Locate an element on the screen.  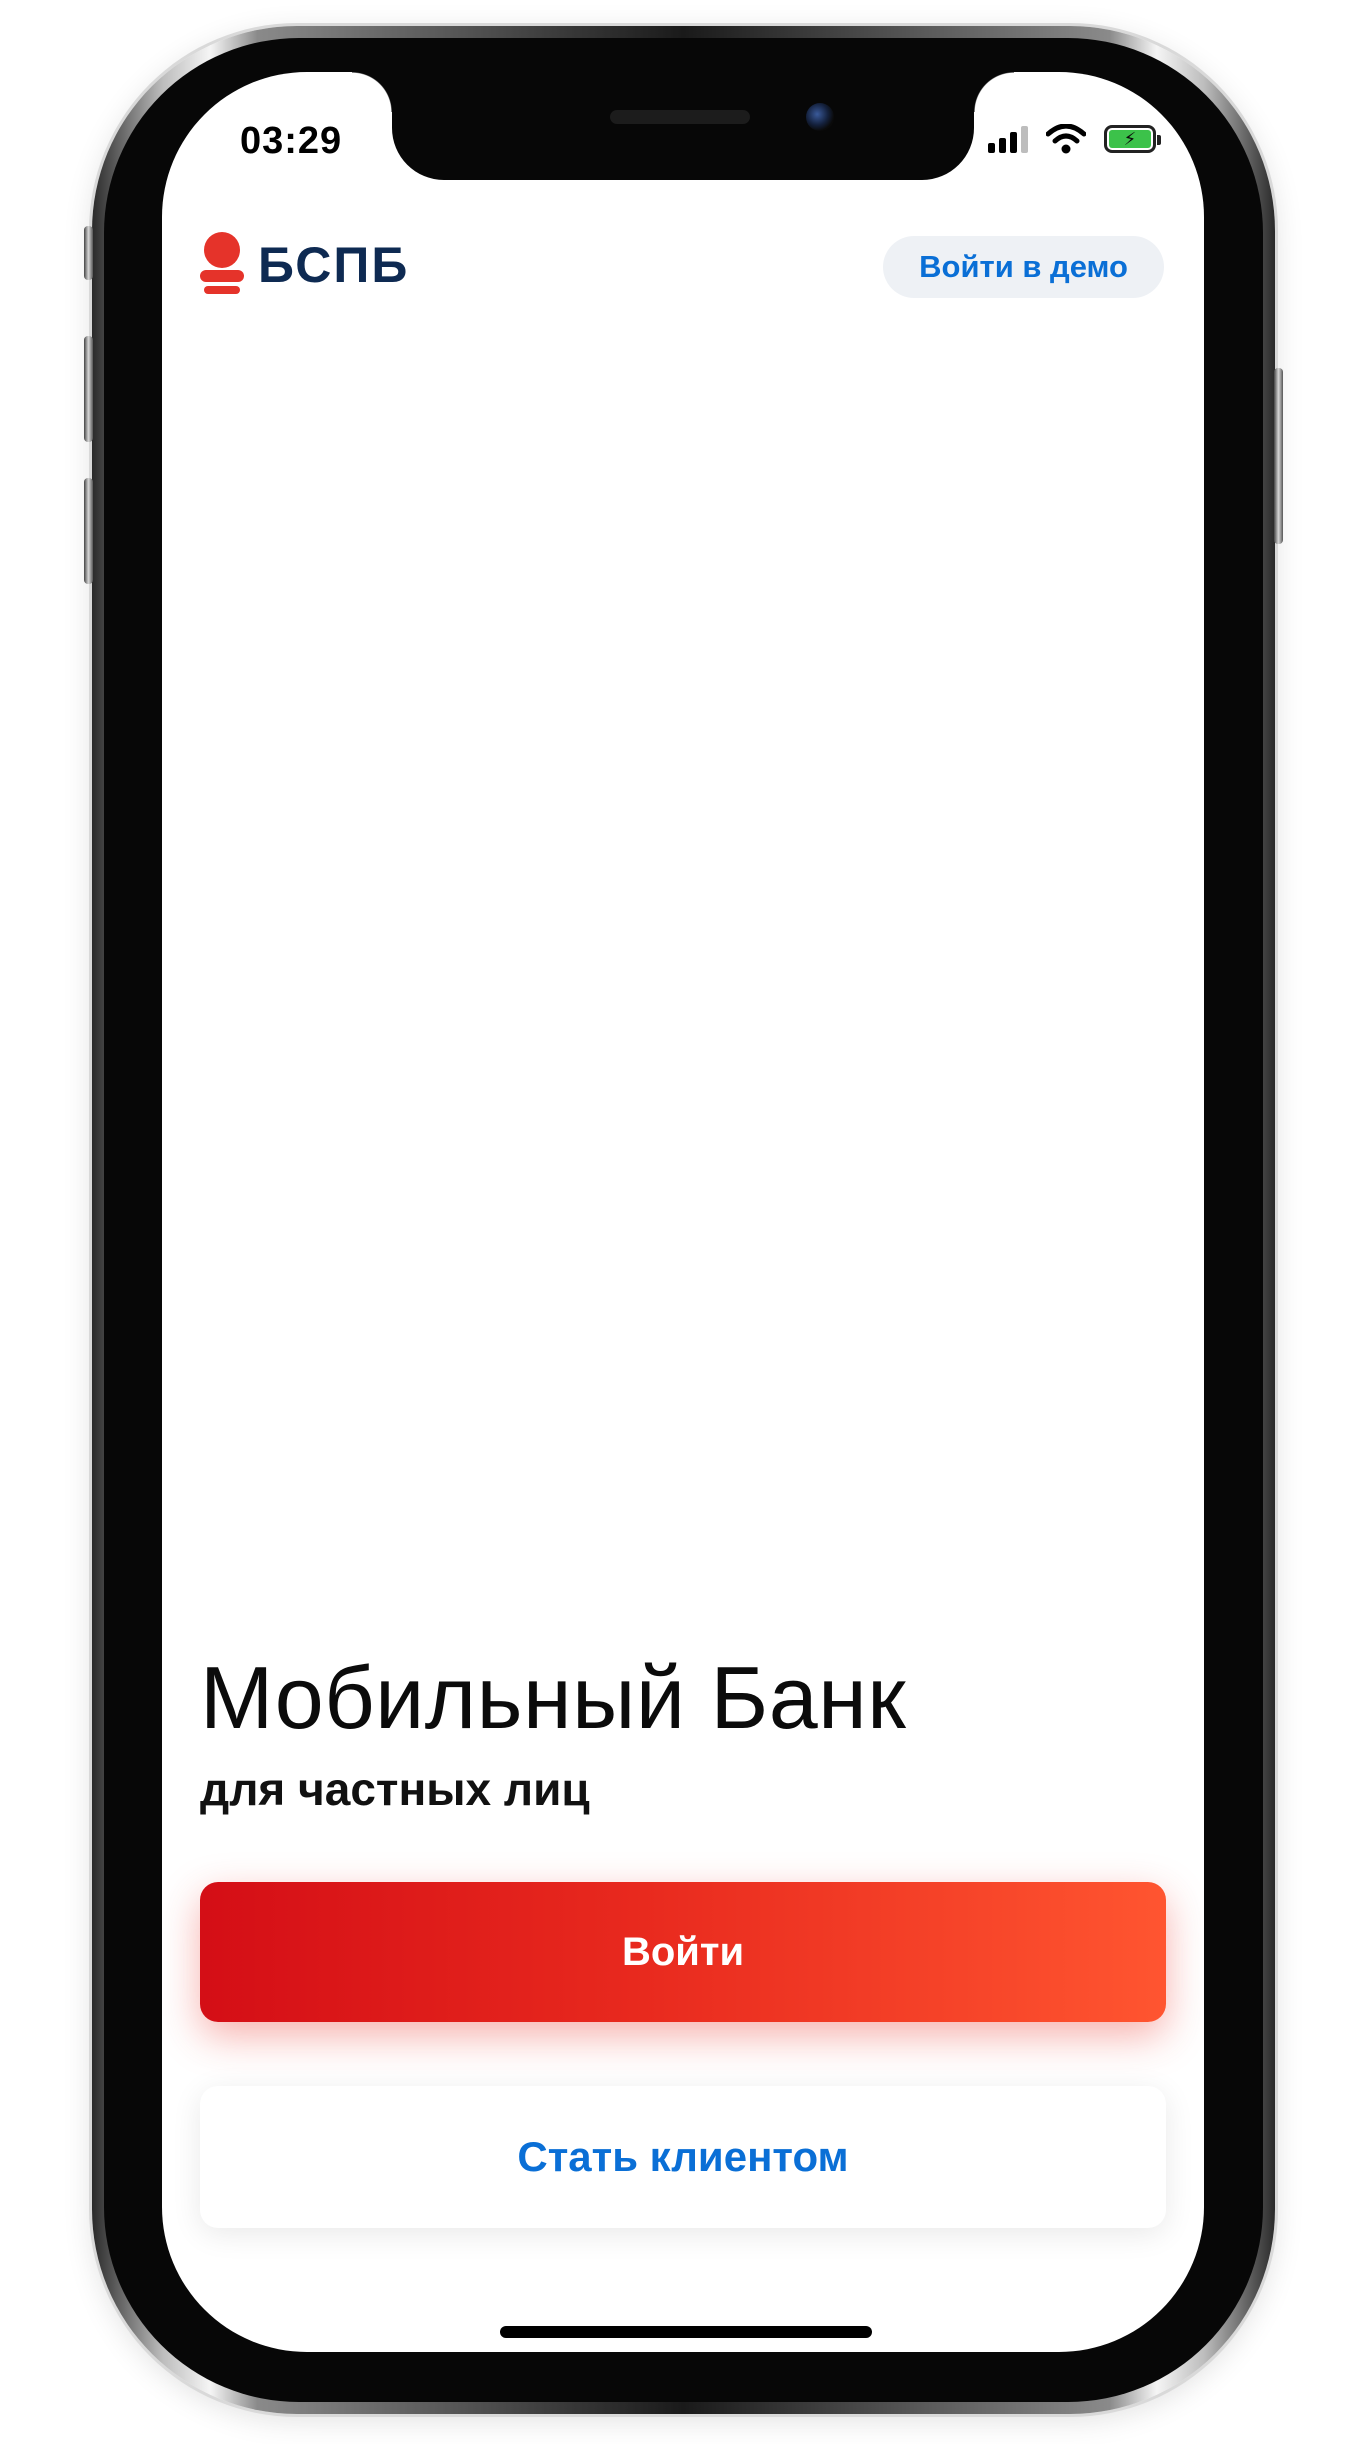
bank-logo: БСПБ is located at coordinates (304, 265).